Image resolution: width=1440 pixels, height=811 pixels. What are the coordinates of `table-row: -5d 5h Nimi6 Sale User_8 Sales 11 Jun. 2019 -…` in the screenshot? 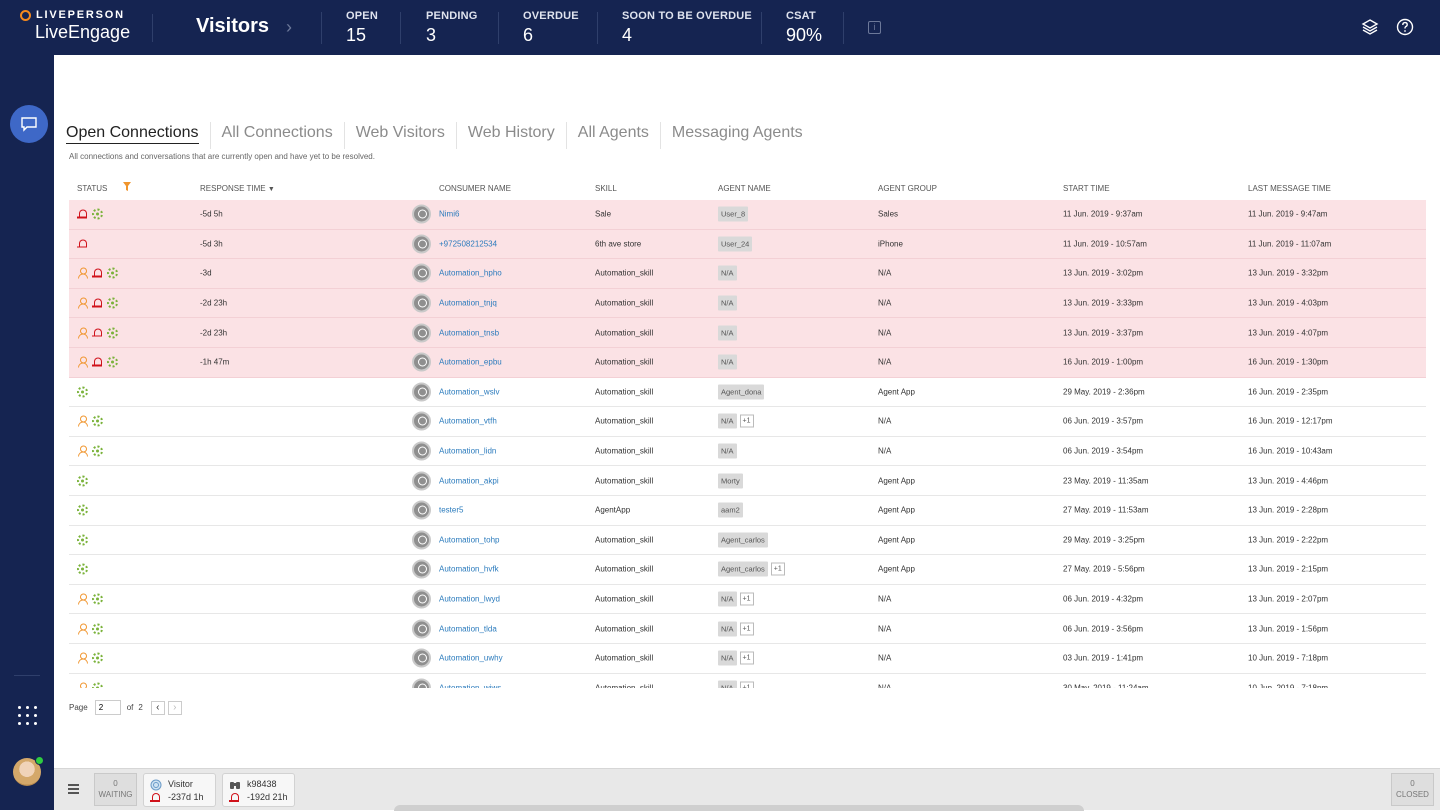 It's located at (747, 215).